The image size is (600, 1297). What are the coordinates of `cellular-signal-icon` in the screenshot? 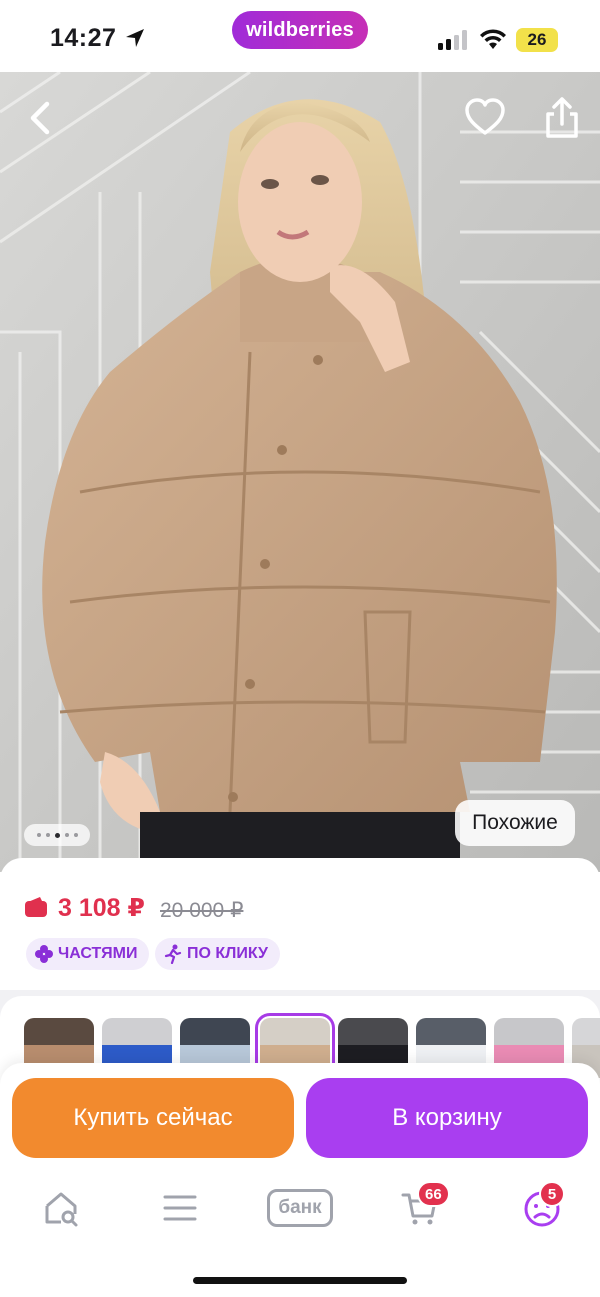 It's located at (452, 40).